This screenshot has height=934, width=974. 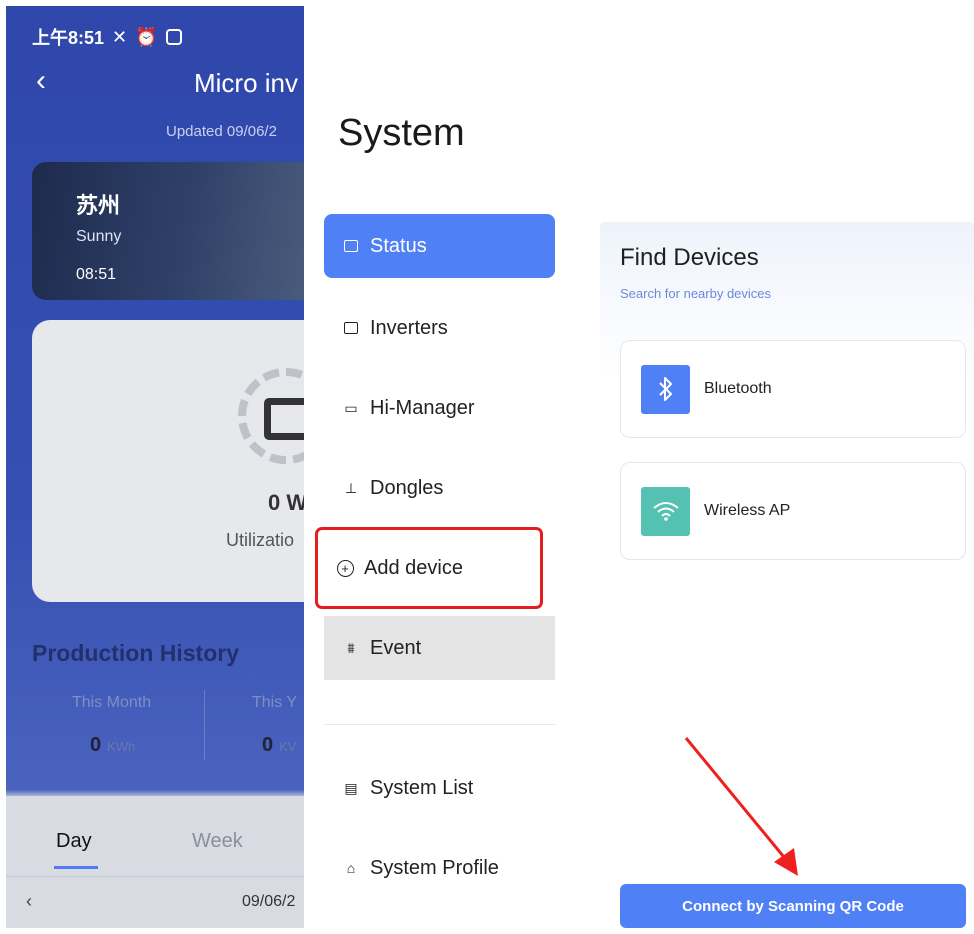 What do you see at coordinates (284, 419) in the screenshot?
I see `inverter-icon` at bounding box center [284, 419].